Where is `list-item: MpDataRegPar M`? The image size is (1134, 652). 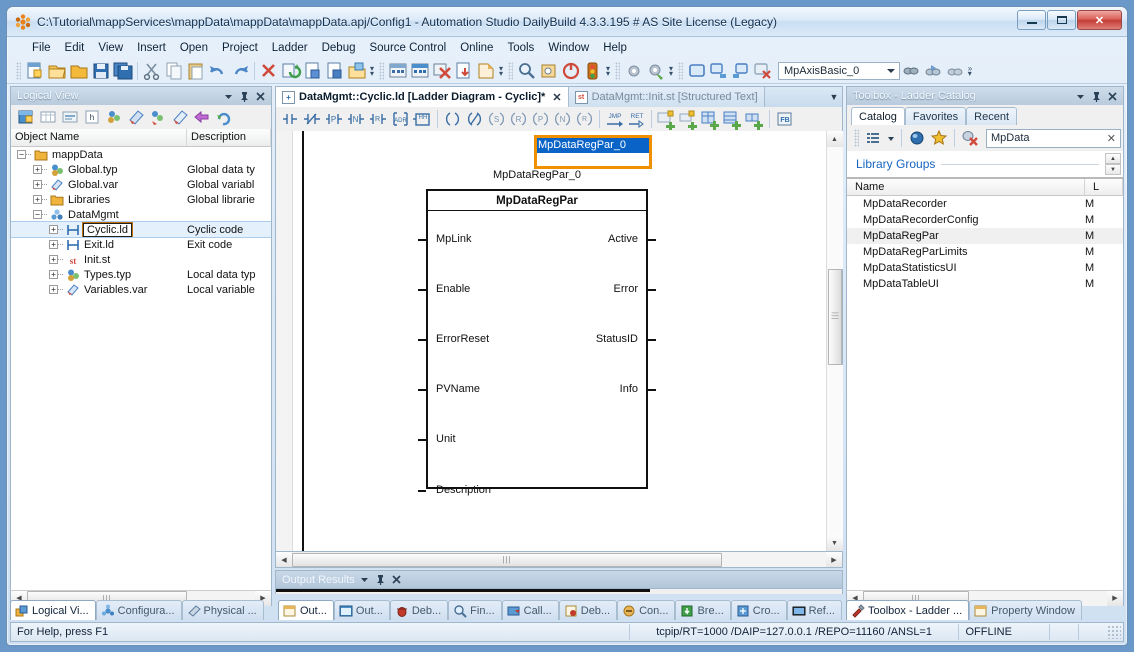 list-item: MpDataRegPar M is located at coordinates (985, 236).